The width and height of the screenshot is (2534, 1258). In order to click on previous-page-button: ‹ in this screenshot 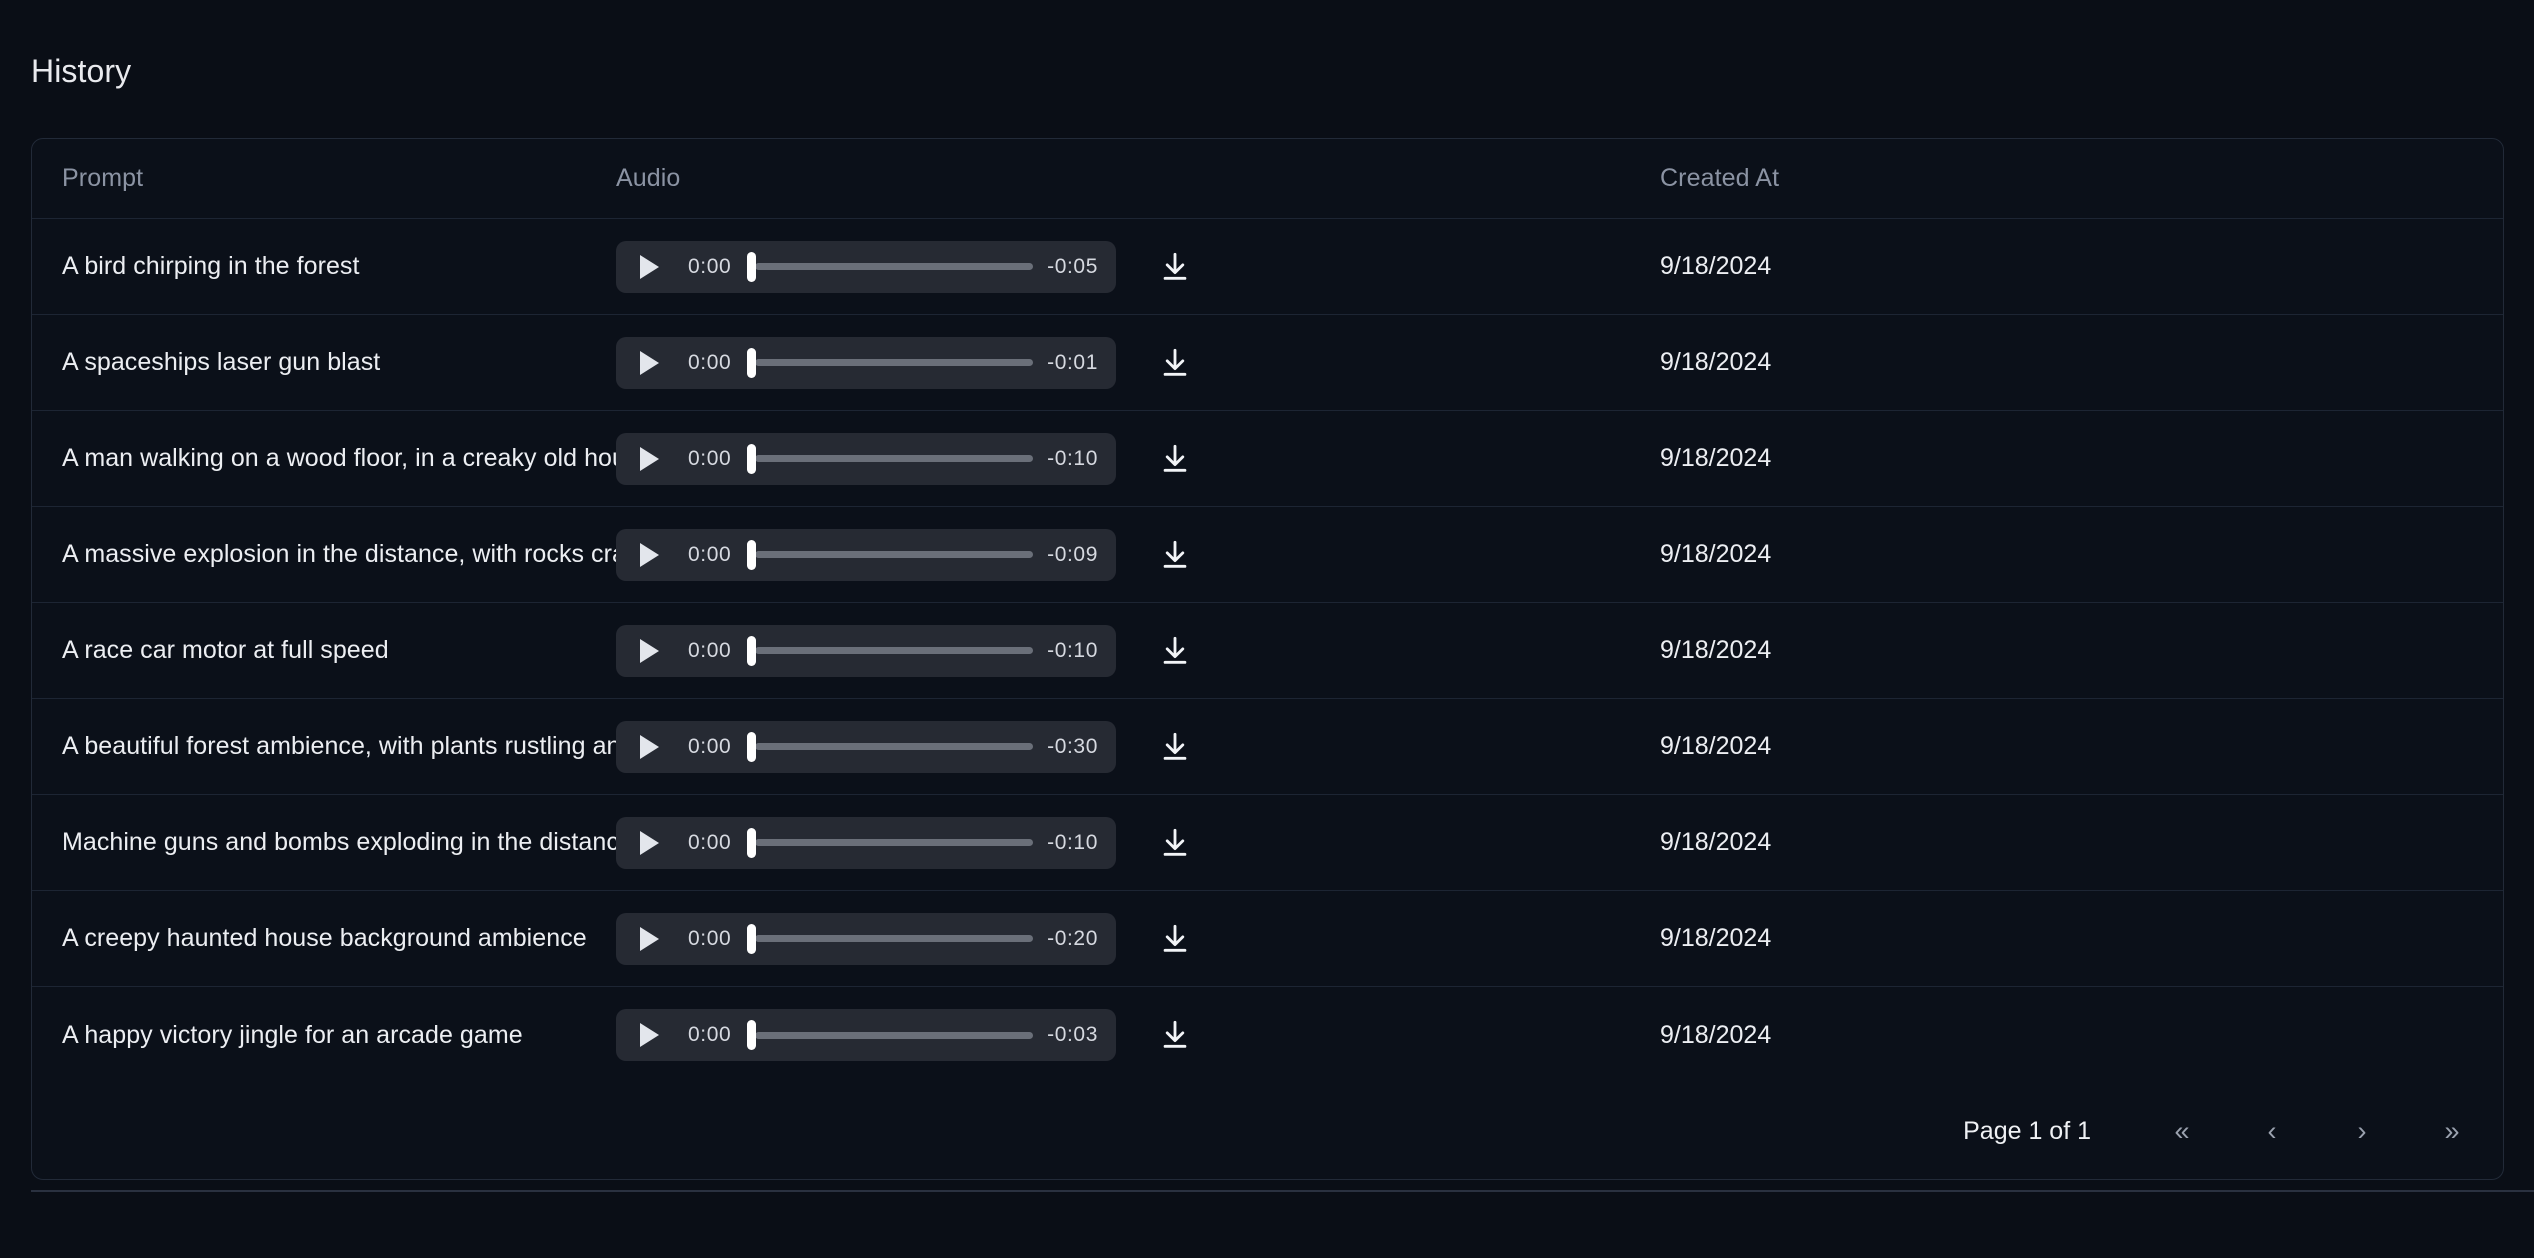, I will do `click(2272, 1131)`.